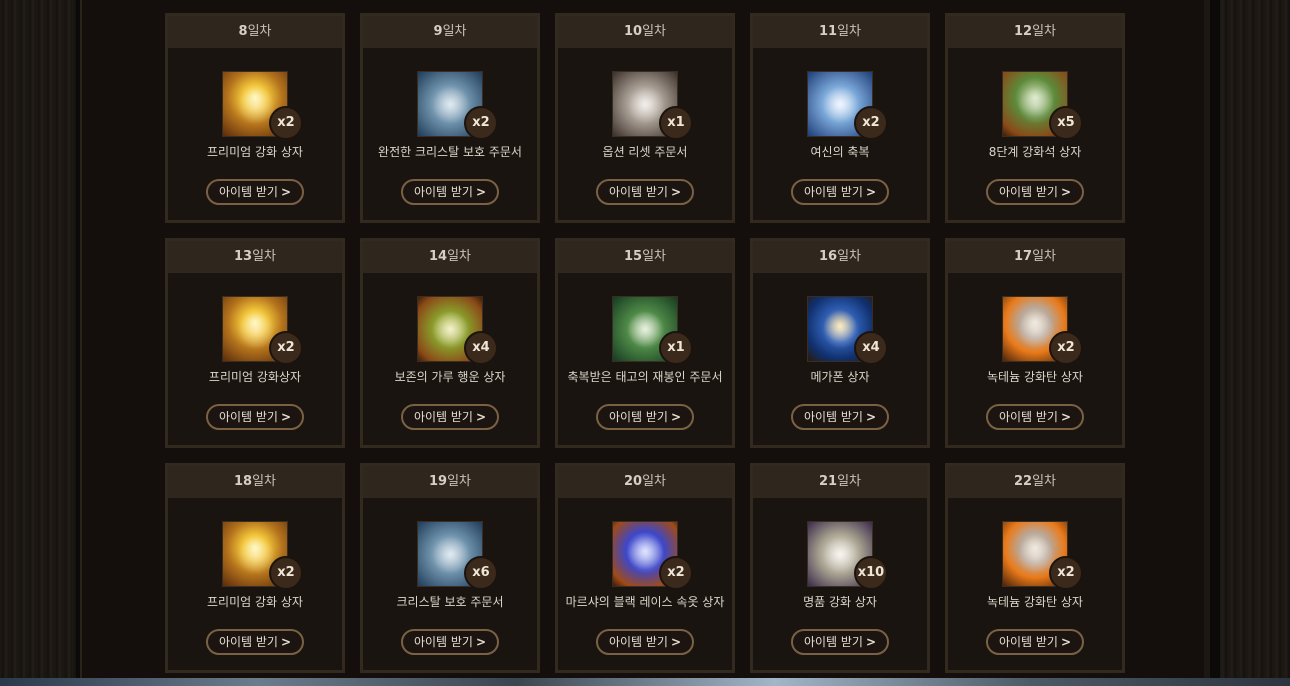 The height and width of the screenshot is (686, 1290). What do you see at coordinates (255, 118) in the screenshot?
I see `reward-card-day-8: 8일차 x2 프리미엄 강화 상자 아이템 받기 >` at bounding box center [255, 118].